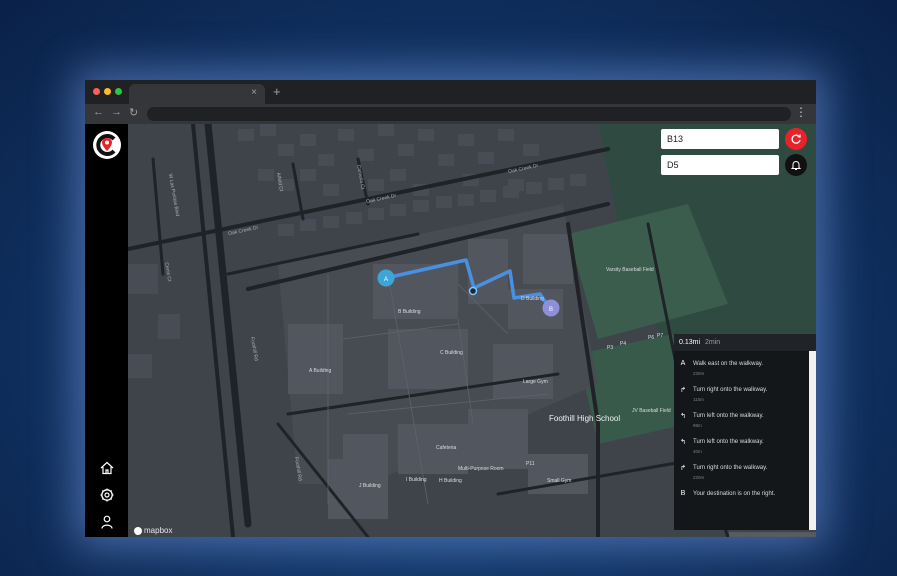 Image resolution: width=897 pixels, height=576 pixels. I want to click on close-window-dot, so click(96, 91).